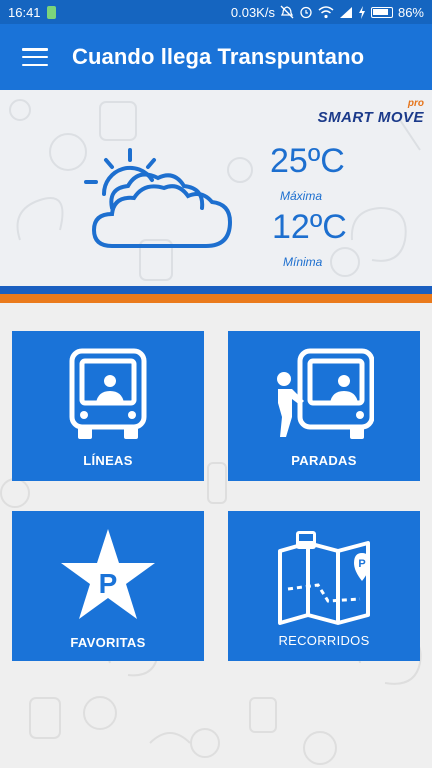  Describe the element at coordinates (324, 460) in the screenshot. I see `paradas-label: PARADAS` at that location.